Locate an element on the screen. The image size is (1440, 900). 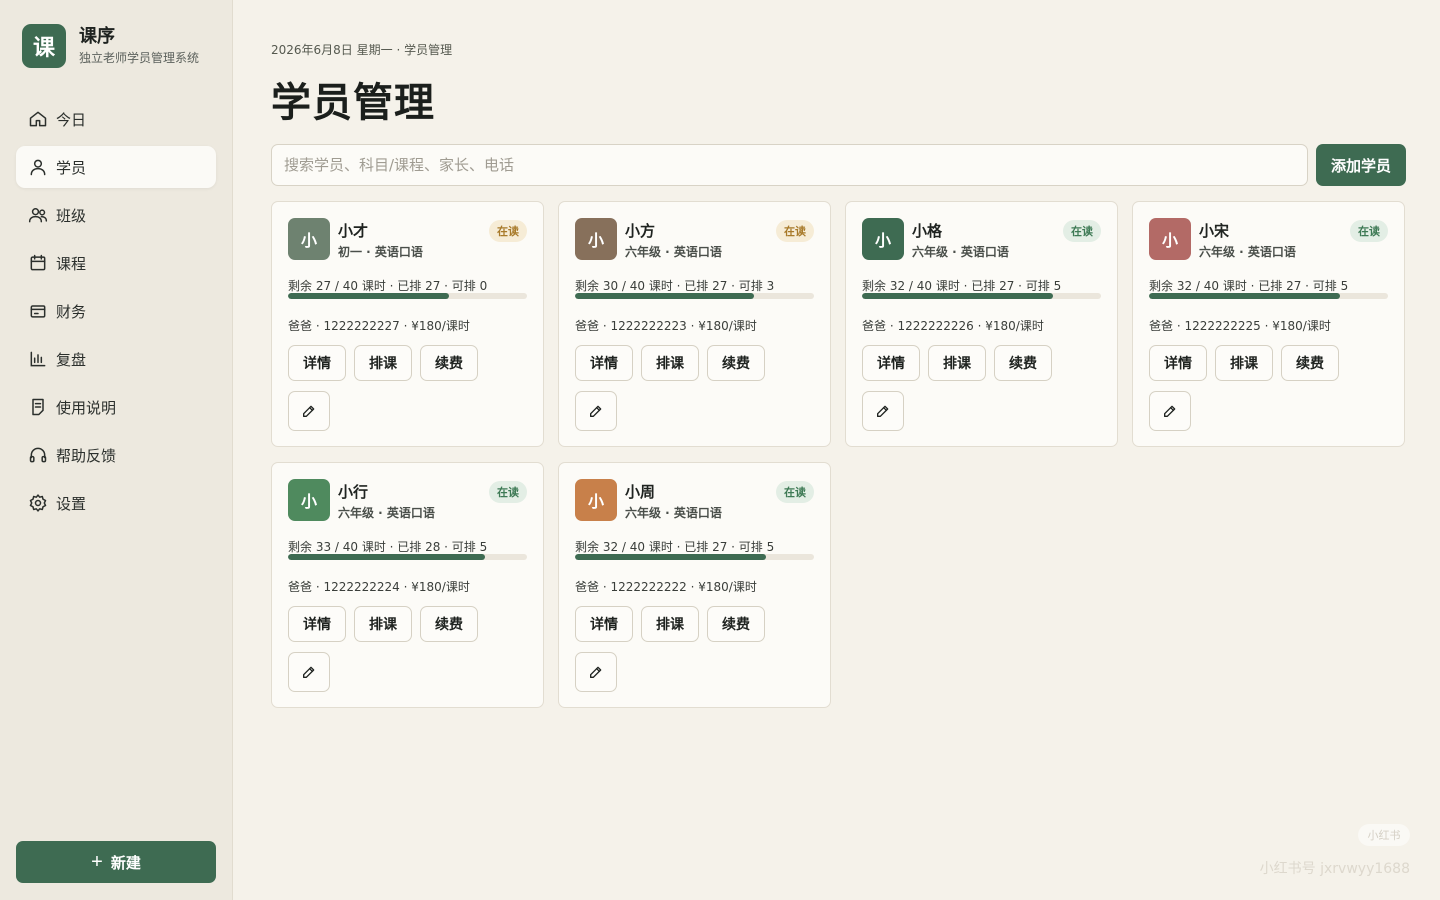
sidebar-item-guide: 使用说明 is located at coordinates (116, 407).